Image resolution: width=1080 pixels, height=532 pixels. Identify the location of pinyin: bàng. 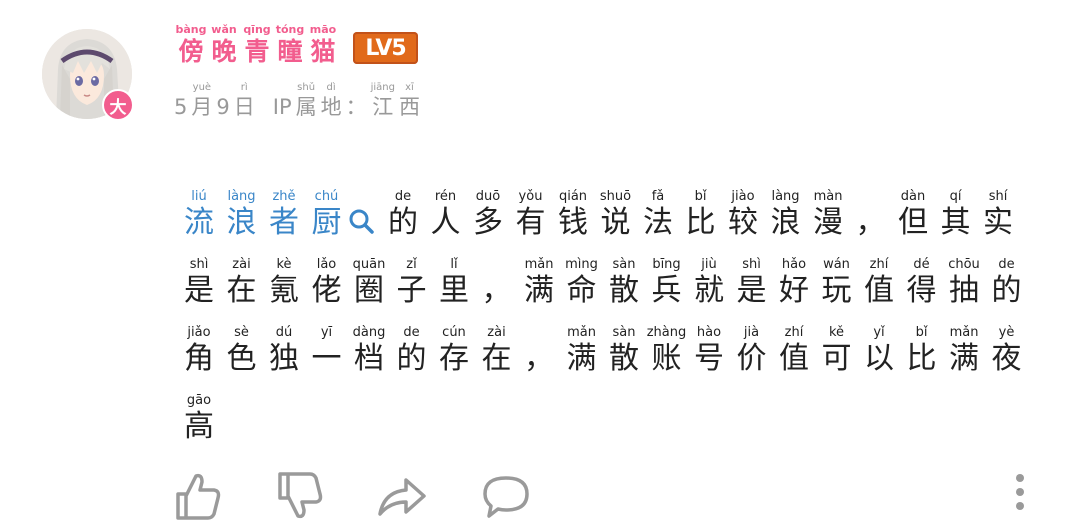
(191, 29).